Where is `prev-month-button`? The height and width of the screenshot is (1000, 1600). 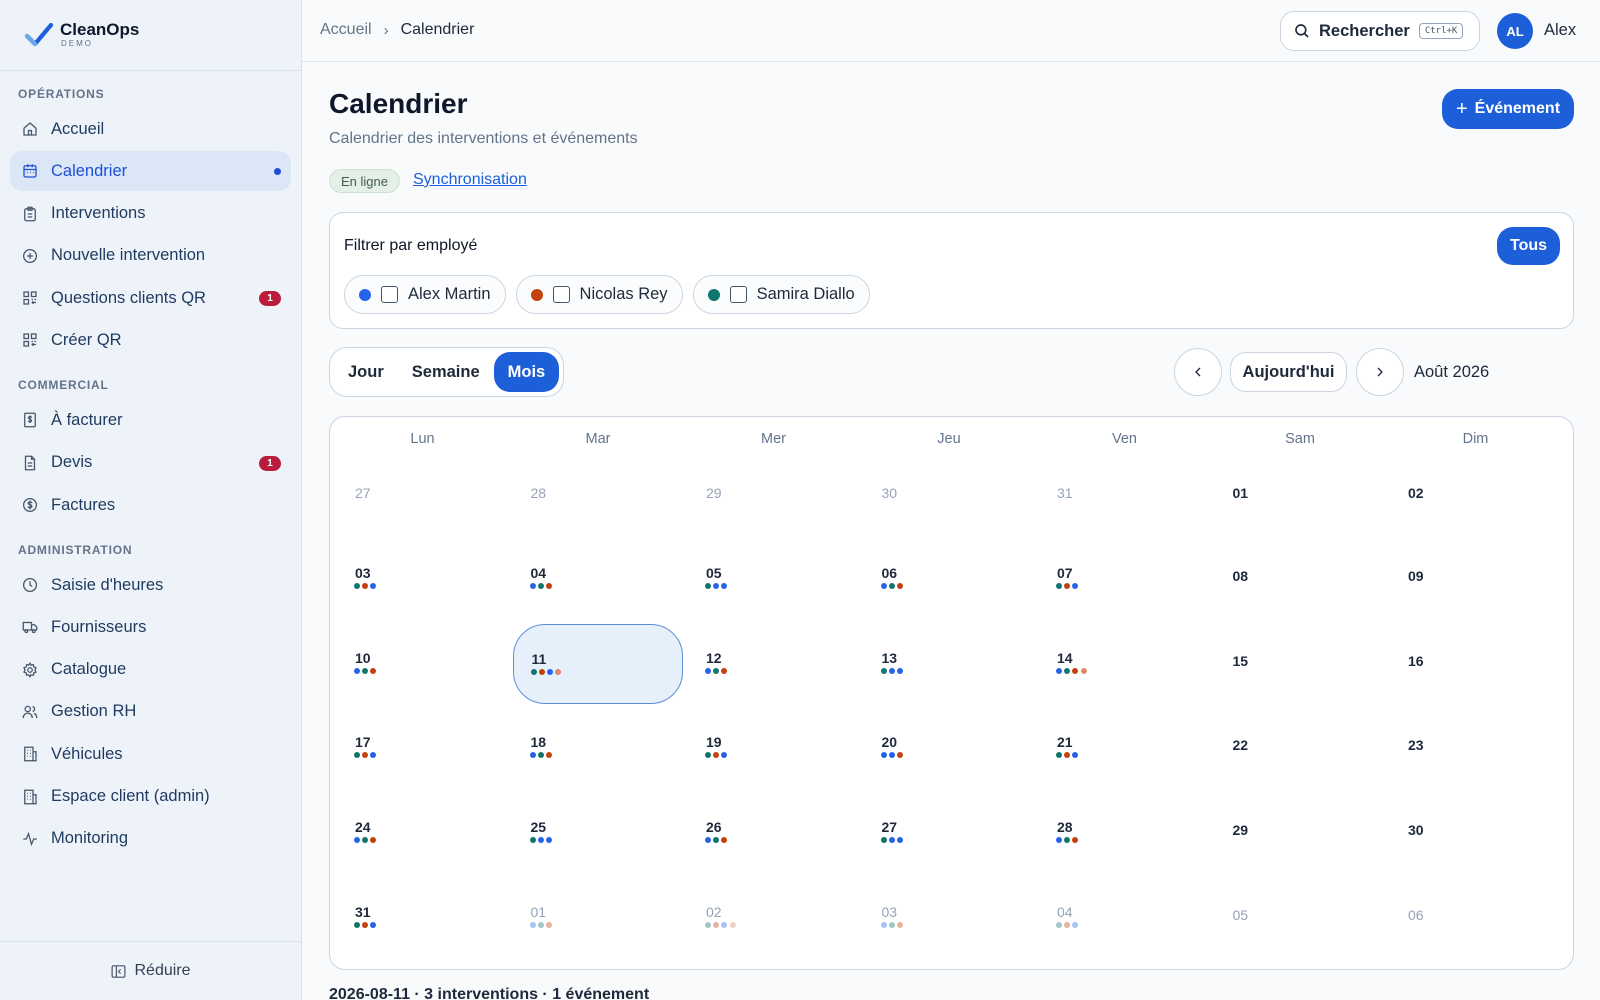
prev-month-button is located at coordinates (1198, 372).